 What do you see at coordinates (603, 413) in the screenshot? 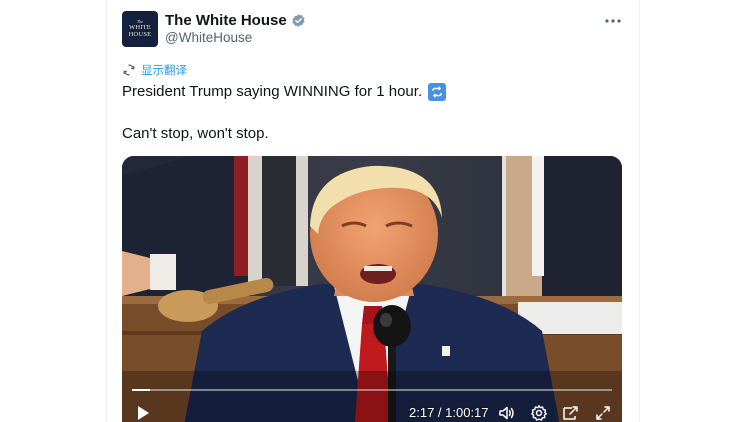
I see `fullscreen-icon` at bounding box center [603, 413].